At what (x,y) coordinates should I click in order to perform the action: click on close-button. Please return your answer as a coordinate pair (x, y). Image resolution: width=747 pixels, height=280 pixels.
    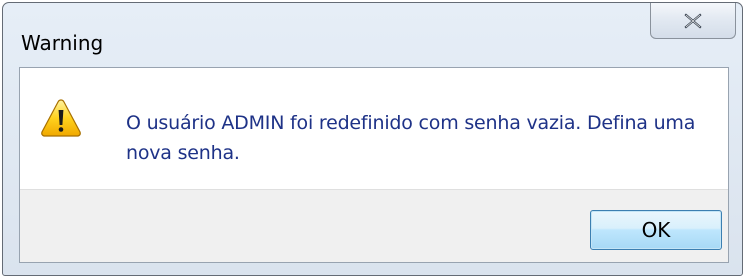
    Looking at the image, I should click on (693, 21).